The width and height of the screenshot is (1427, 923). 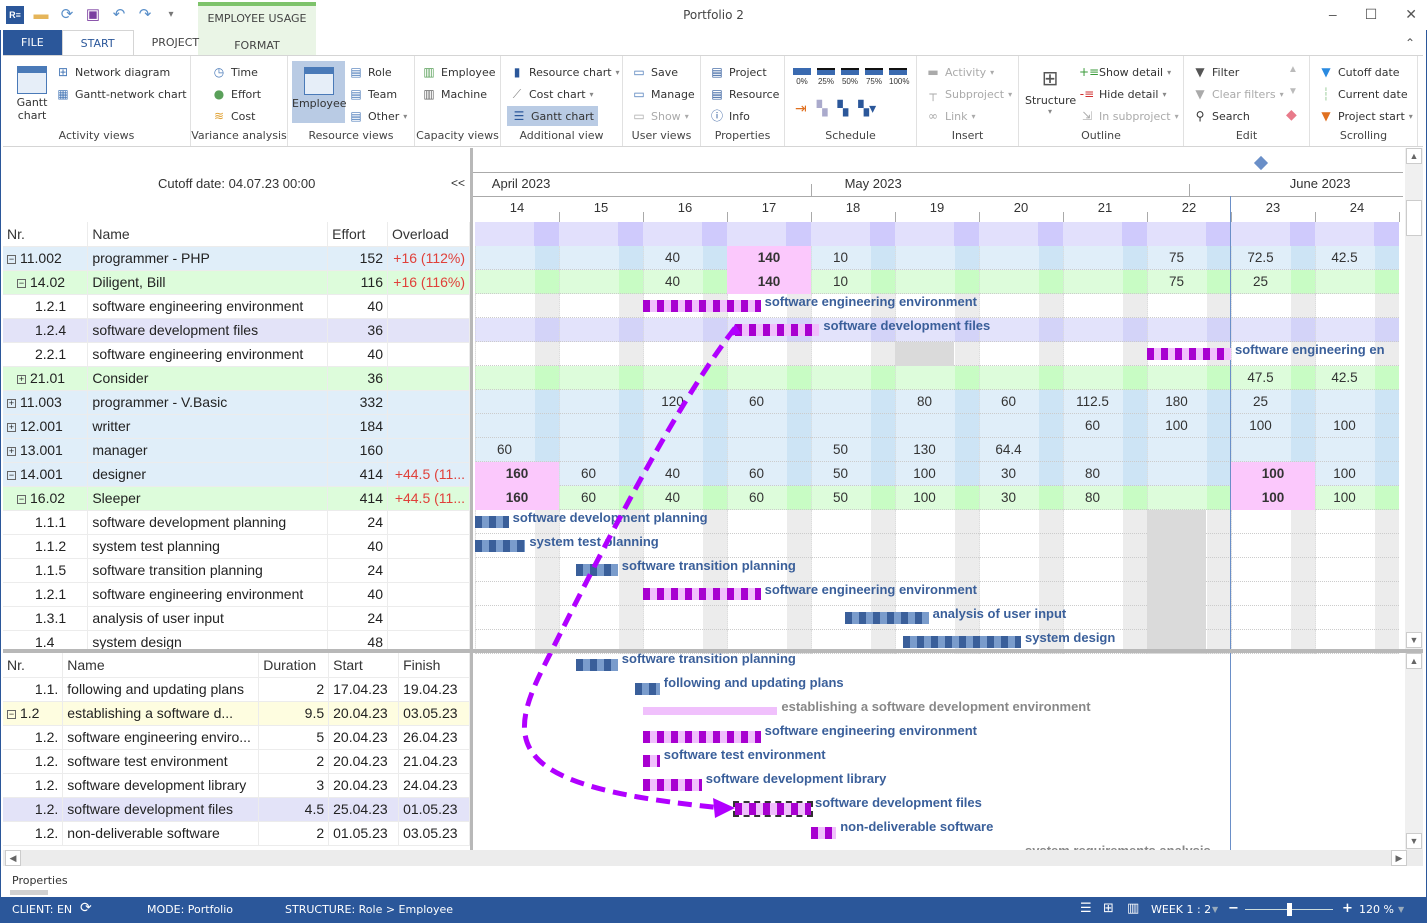 What do you see at coordinates (659, 116) in the screenshot?
I see `show-view-dropdown: ▭ Show ▾` at bounding box center [659, 116].